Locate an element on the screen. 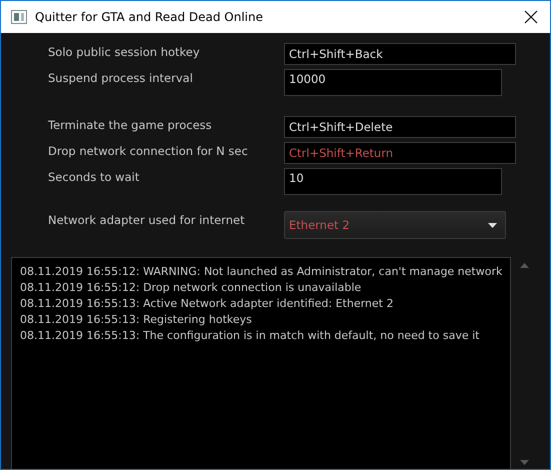 The image size is (551, 470). setting-label: Solo public session hotkey is located at coordinates (124, 51).